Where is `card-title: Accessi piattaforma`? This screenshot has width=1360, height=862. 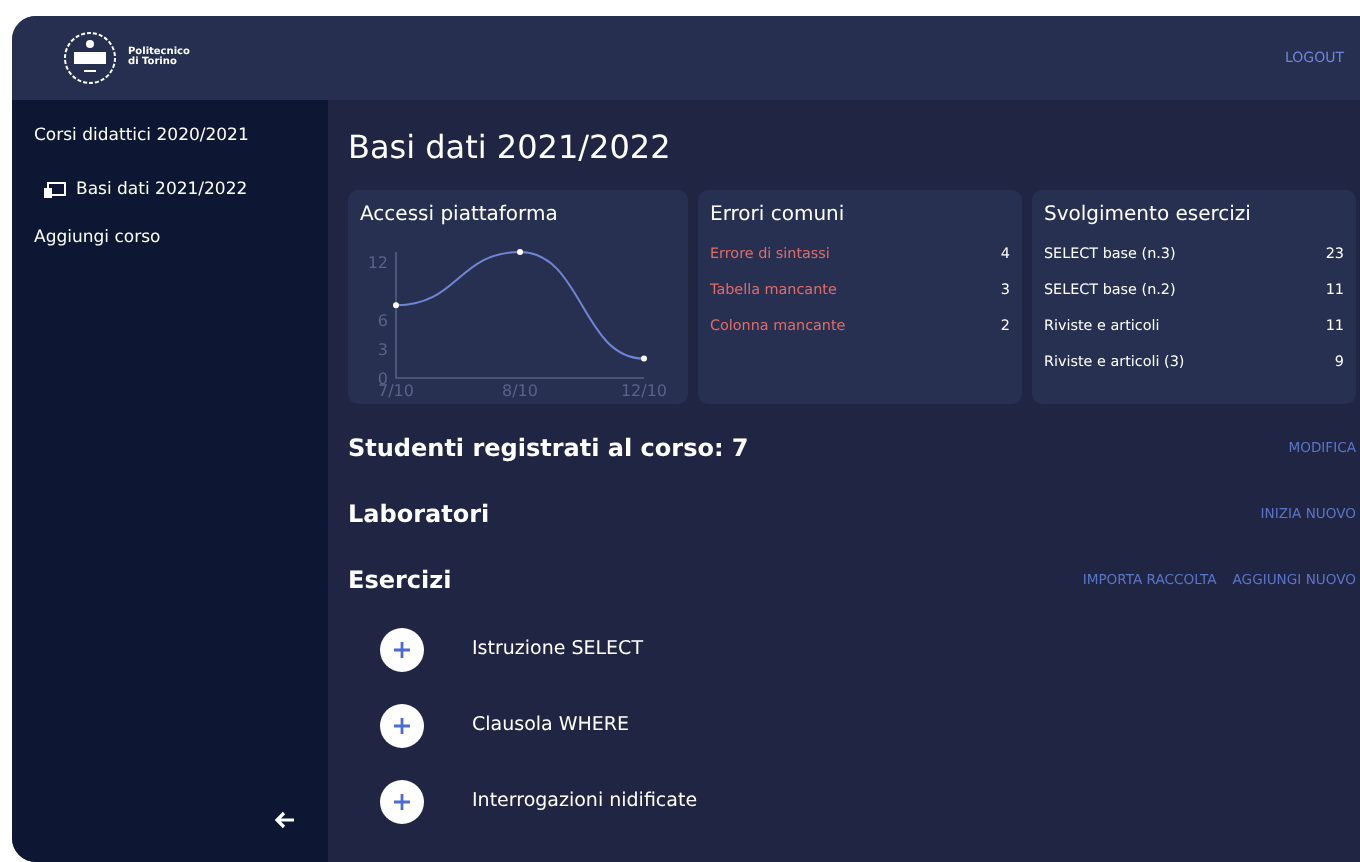 card-title: Accessi piattaforma is located at coordinates (460, 216).